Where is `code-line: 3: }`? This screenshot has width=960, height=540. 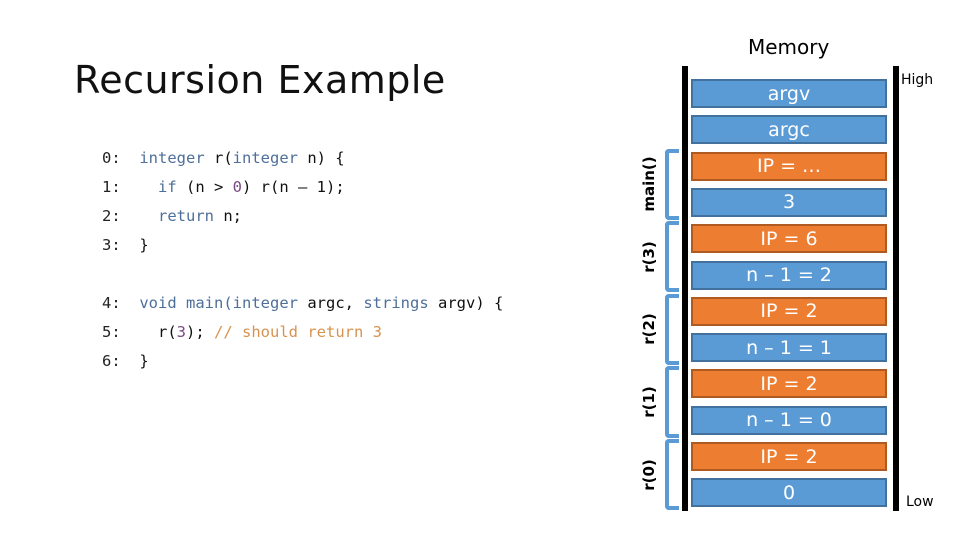
code-line: 3: } is located at coordinates (223, 245).